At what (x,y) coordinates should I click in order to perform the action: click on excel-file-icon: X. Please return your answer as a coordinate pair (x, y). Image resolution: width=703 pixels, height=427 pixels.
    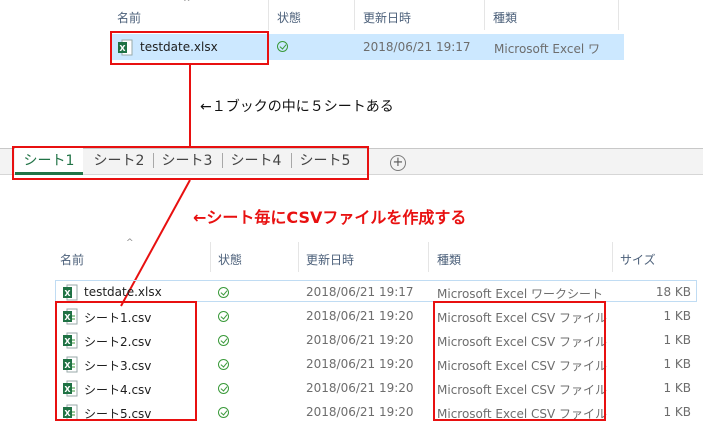
    Looking at the image, I should click on (70, 292).